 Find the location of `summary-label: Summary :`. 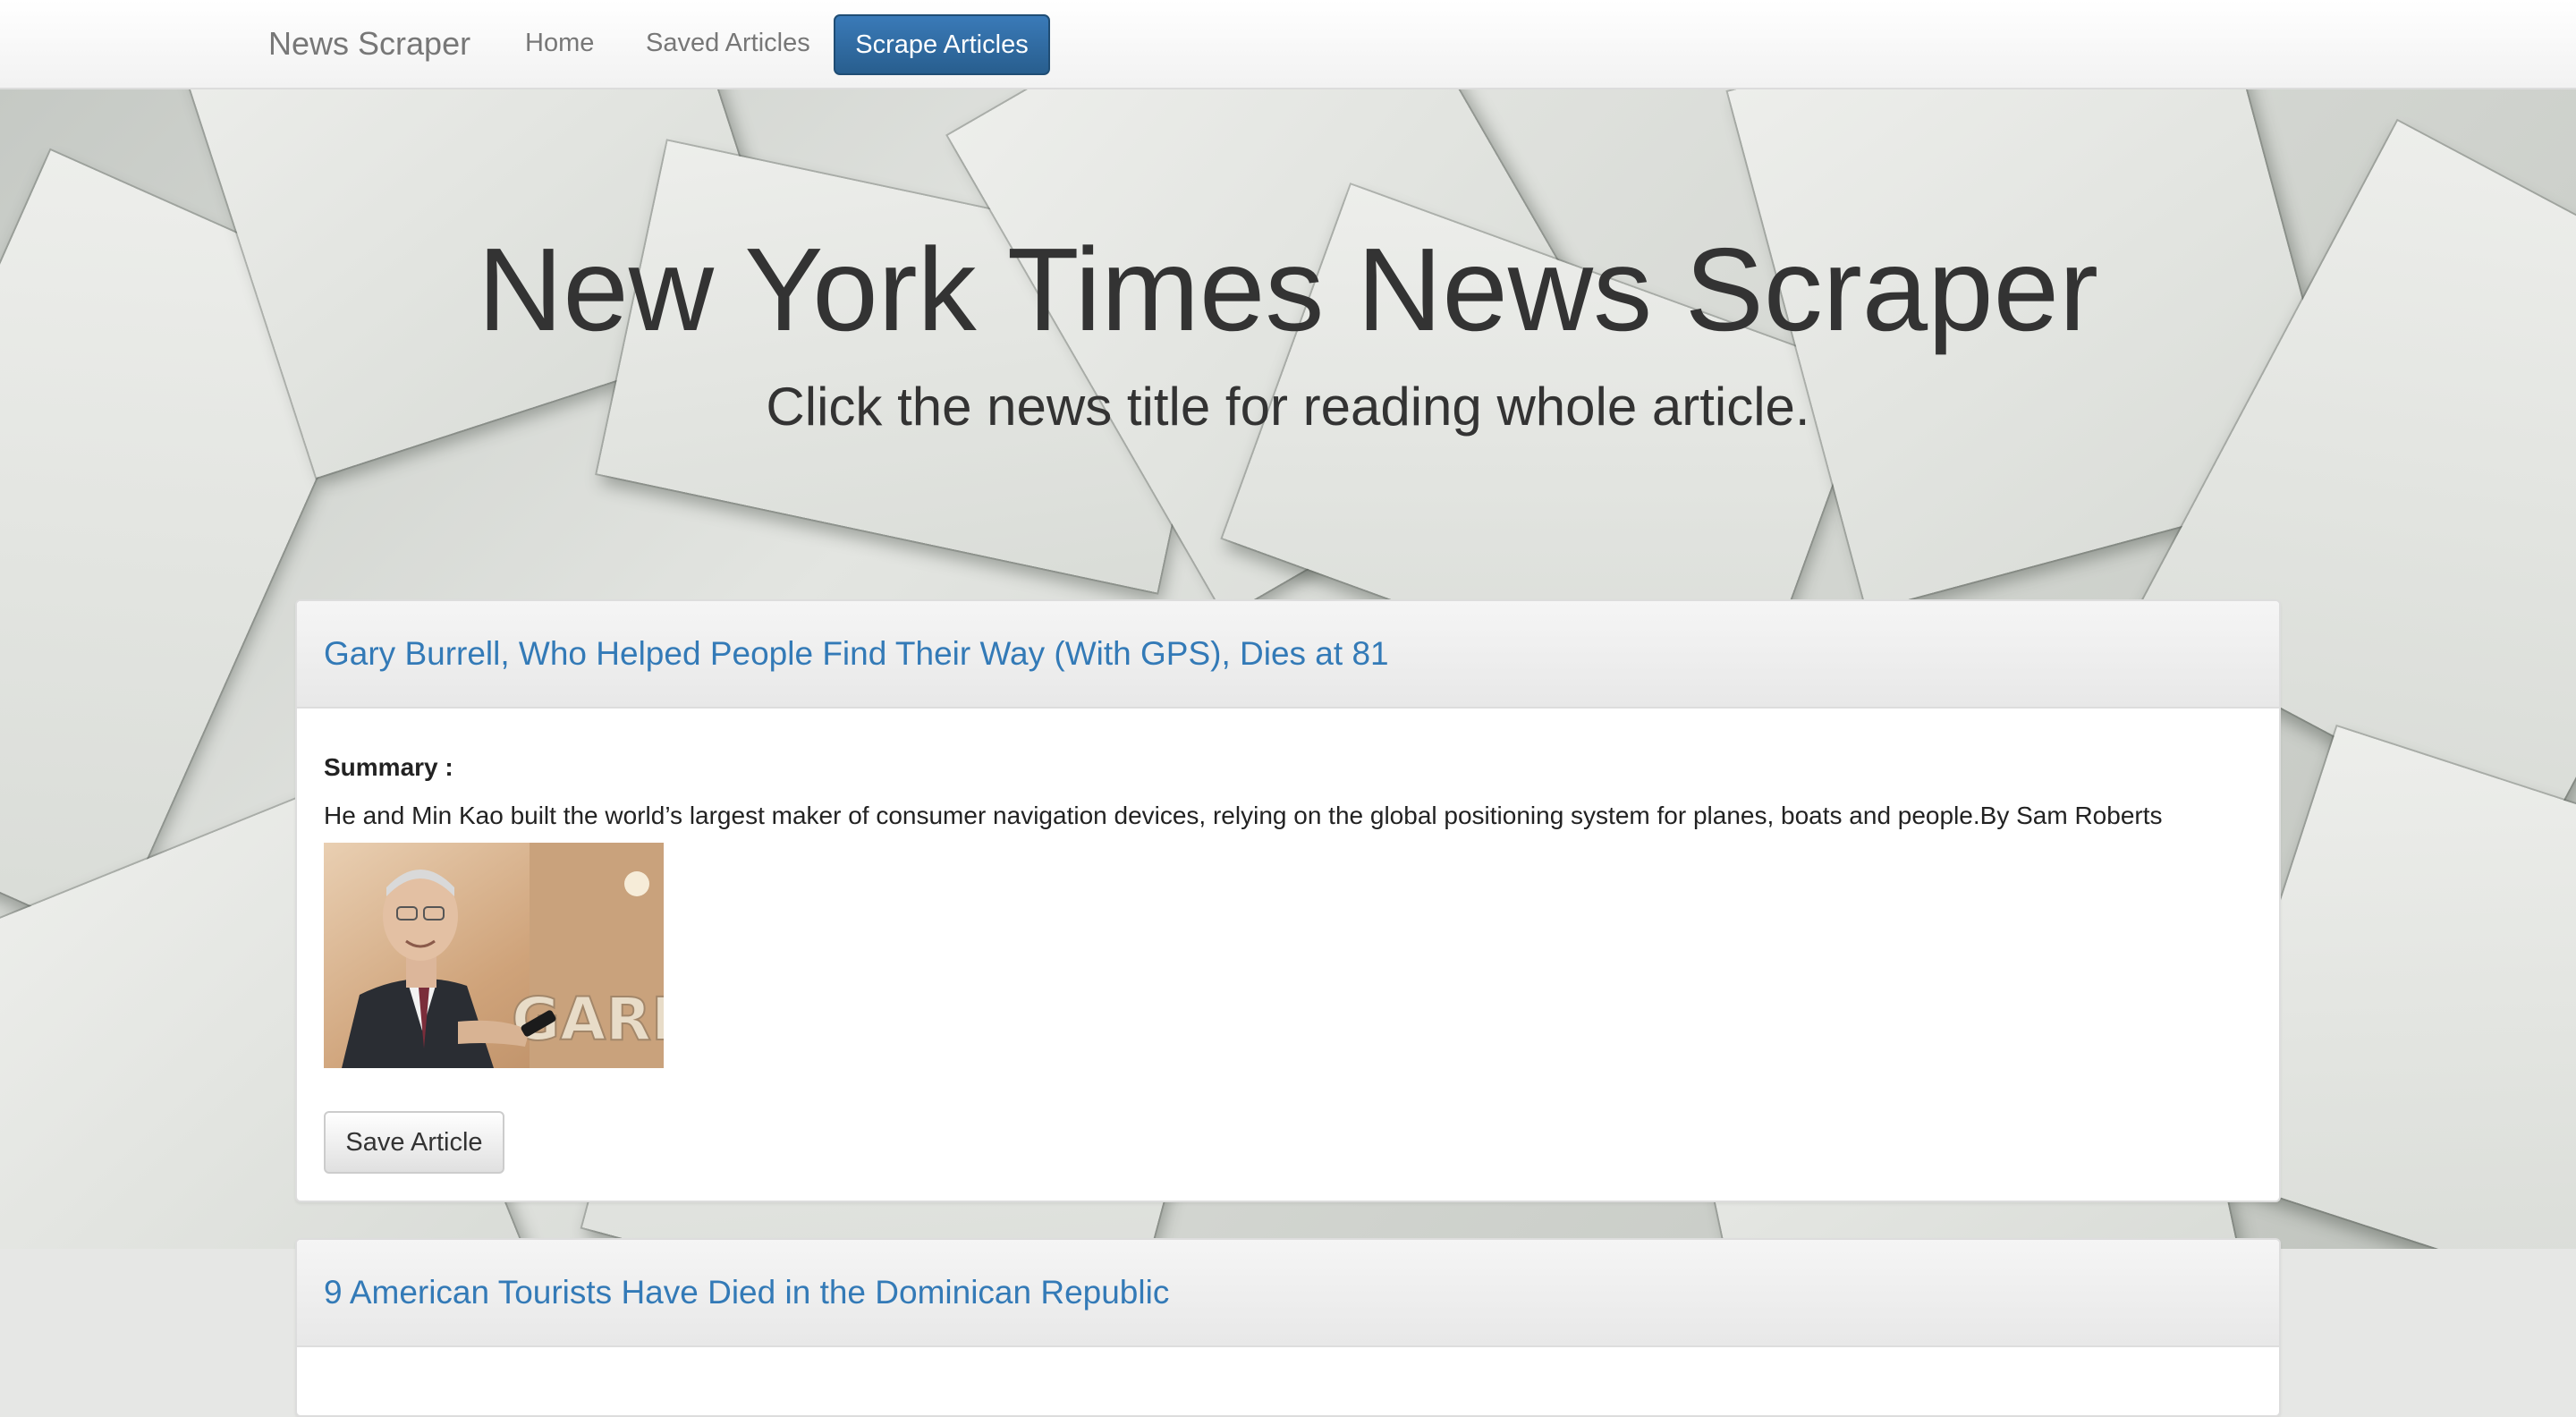

summary-label: Summary : is located at coordinates (388, 767).